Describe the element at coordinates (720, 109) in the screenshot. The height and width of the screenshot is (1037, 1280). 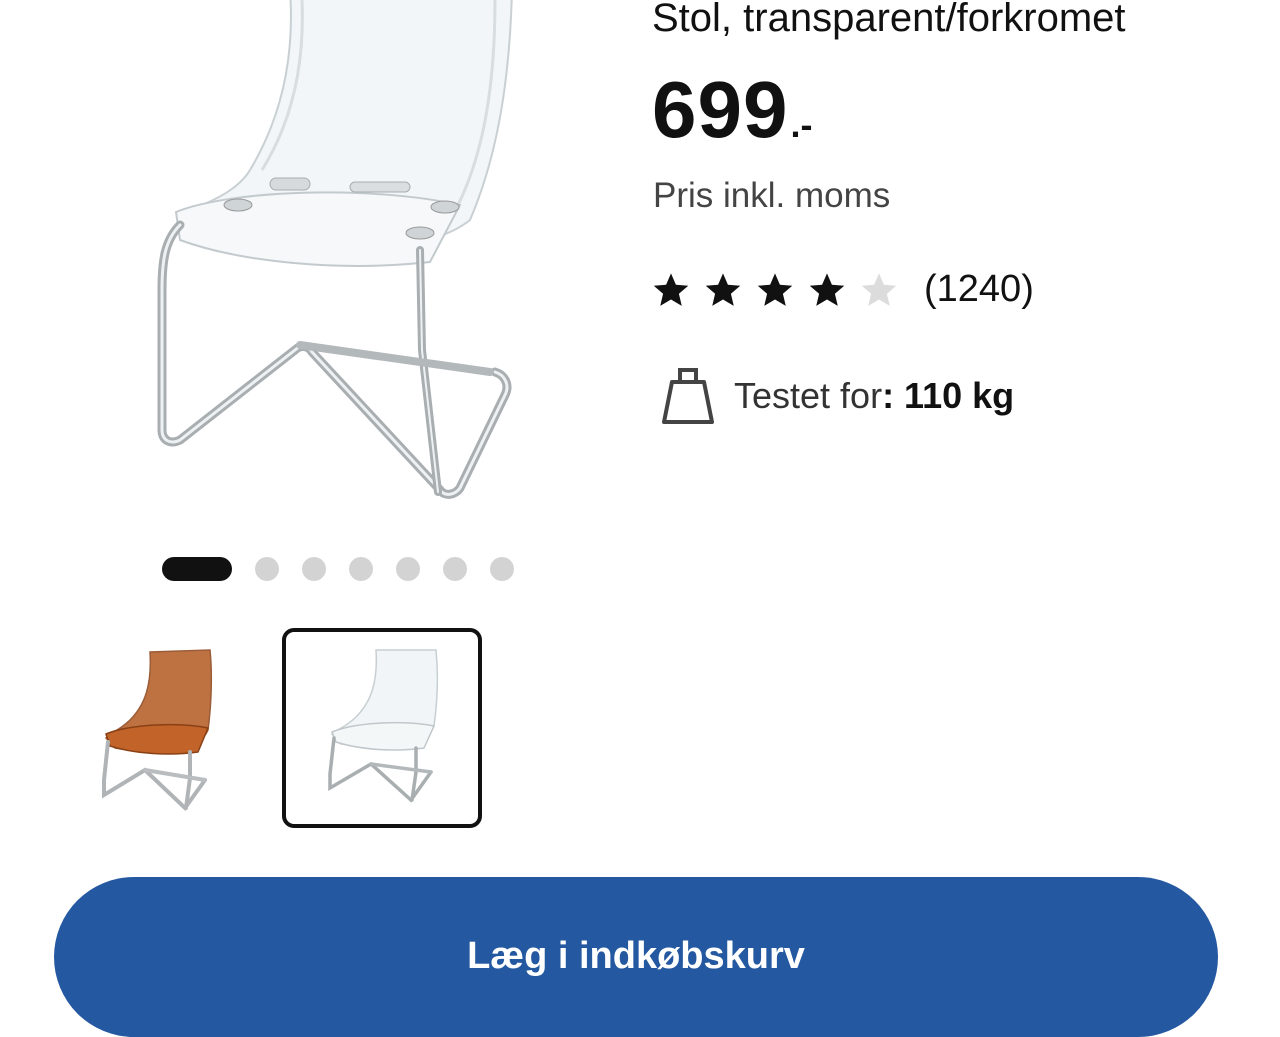
I see `price-amount: 699` at that location.